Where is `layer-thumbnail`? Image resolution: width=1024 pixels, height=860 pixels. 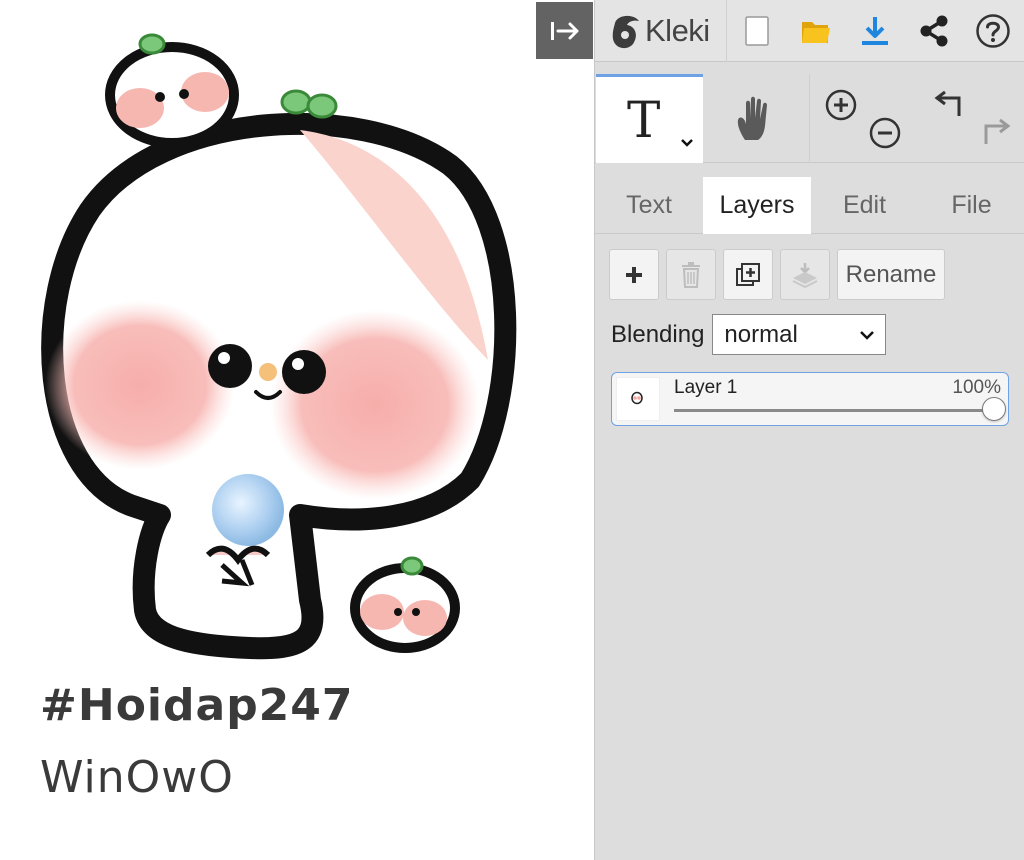 layer-thumbnail is located at coordinates (638, 399).